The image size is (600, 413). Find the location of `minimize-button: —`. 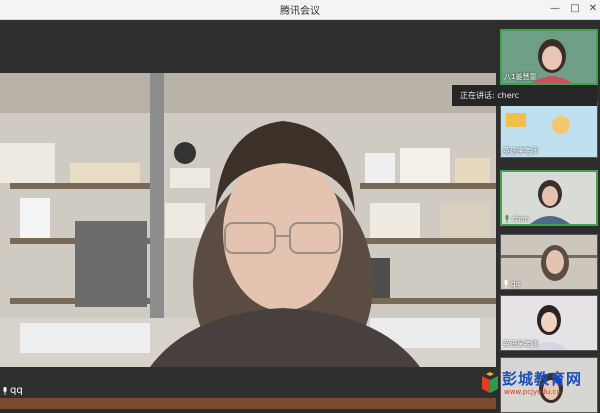

minimize-button: — is located at coordinates (555, 9).